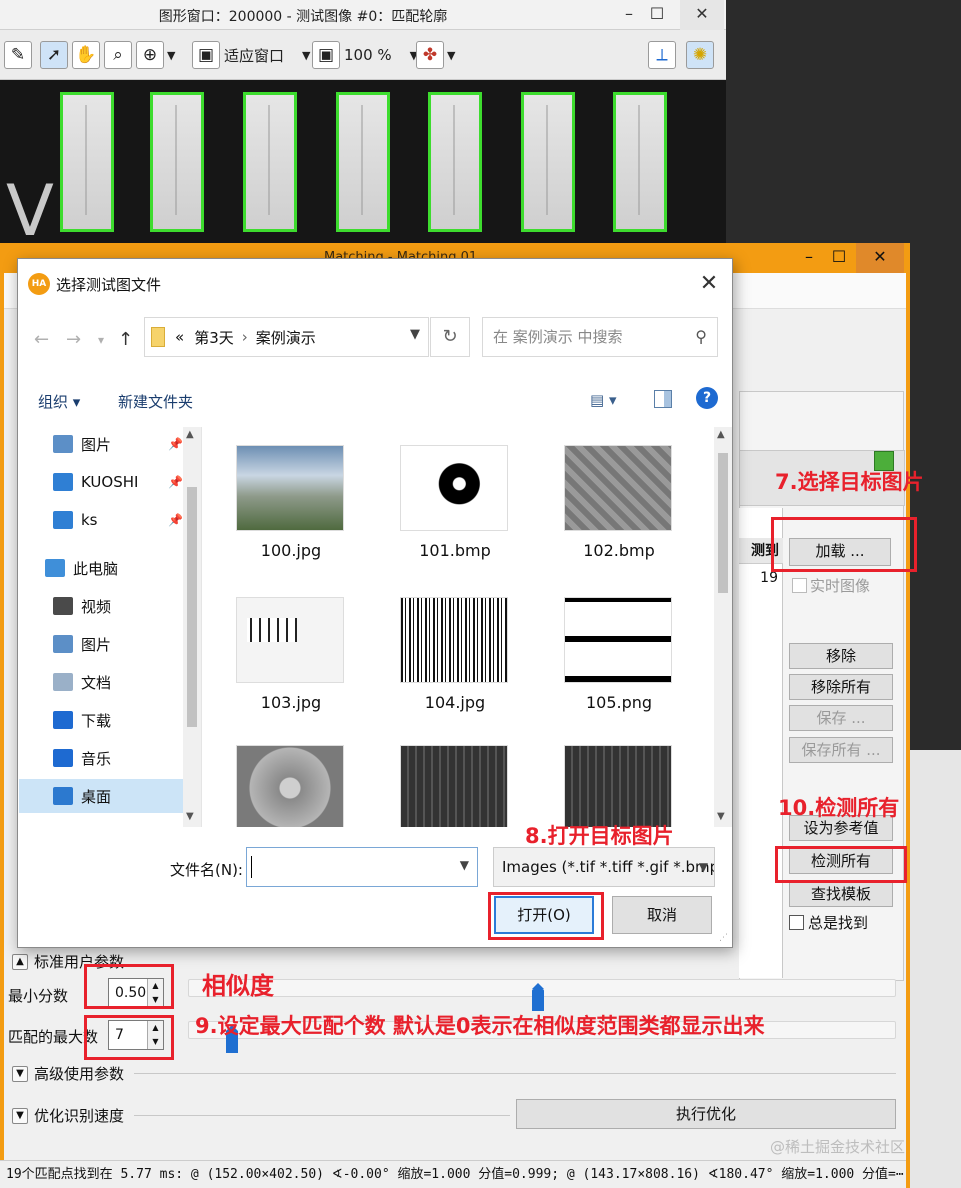  I want to click on refresh-icon: ↻, so click(450, 337).